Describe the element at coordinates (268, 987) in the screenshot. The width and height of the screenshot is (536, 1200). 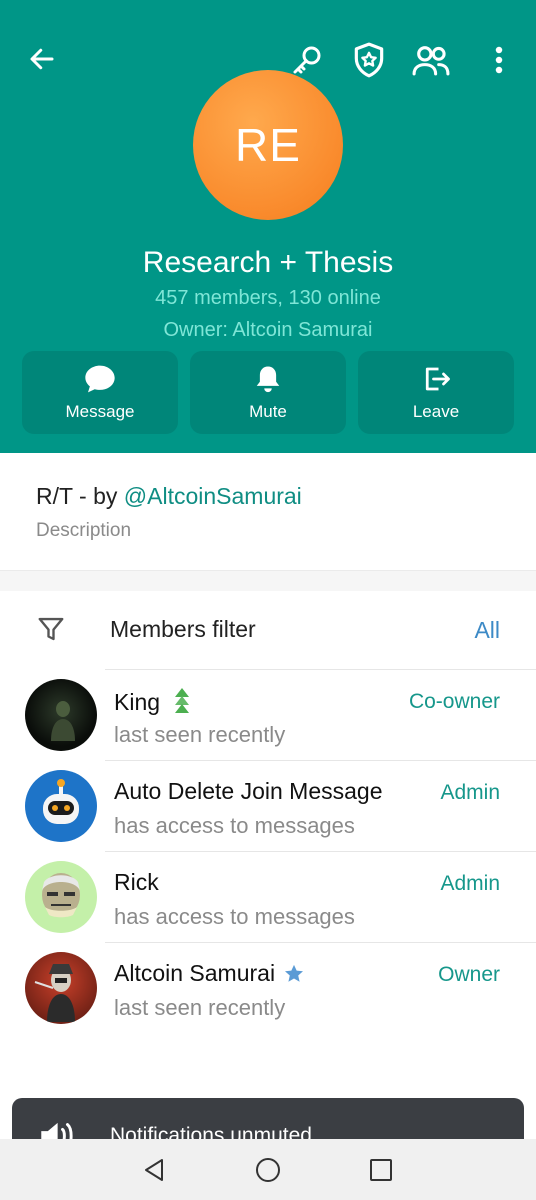
I see `member-row-altcoin-samurai: Altcoin Samurai last seen recently Owner` at that location.